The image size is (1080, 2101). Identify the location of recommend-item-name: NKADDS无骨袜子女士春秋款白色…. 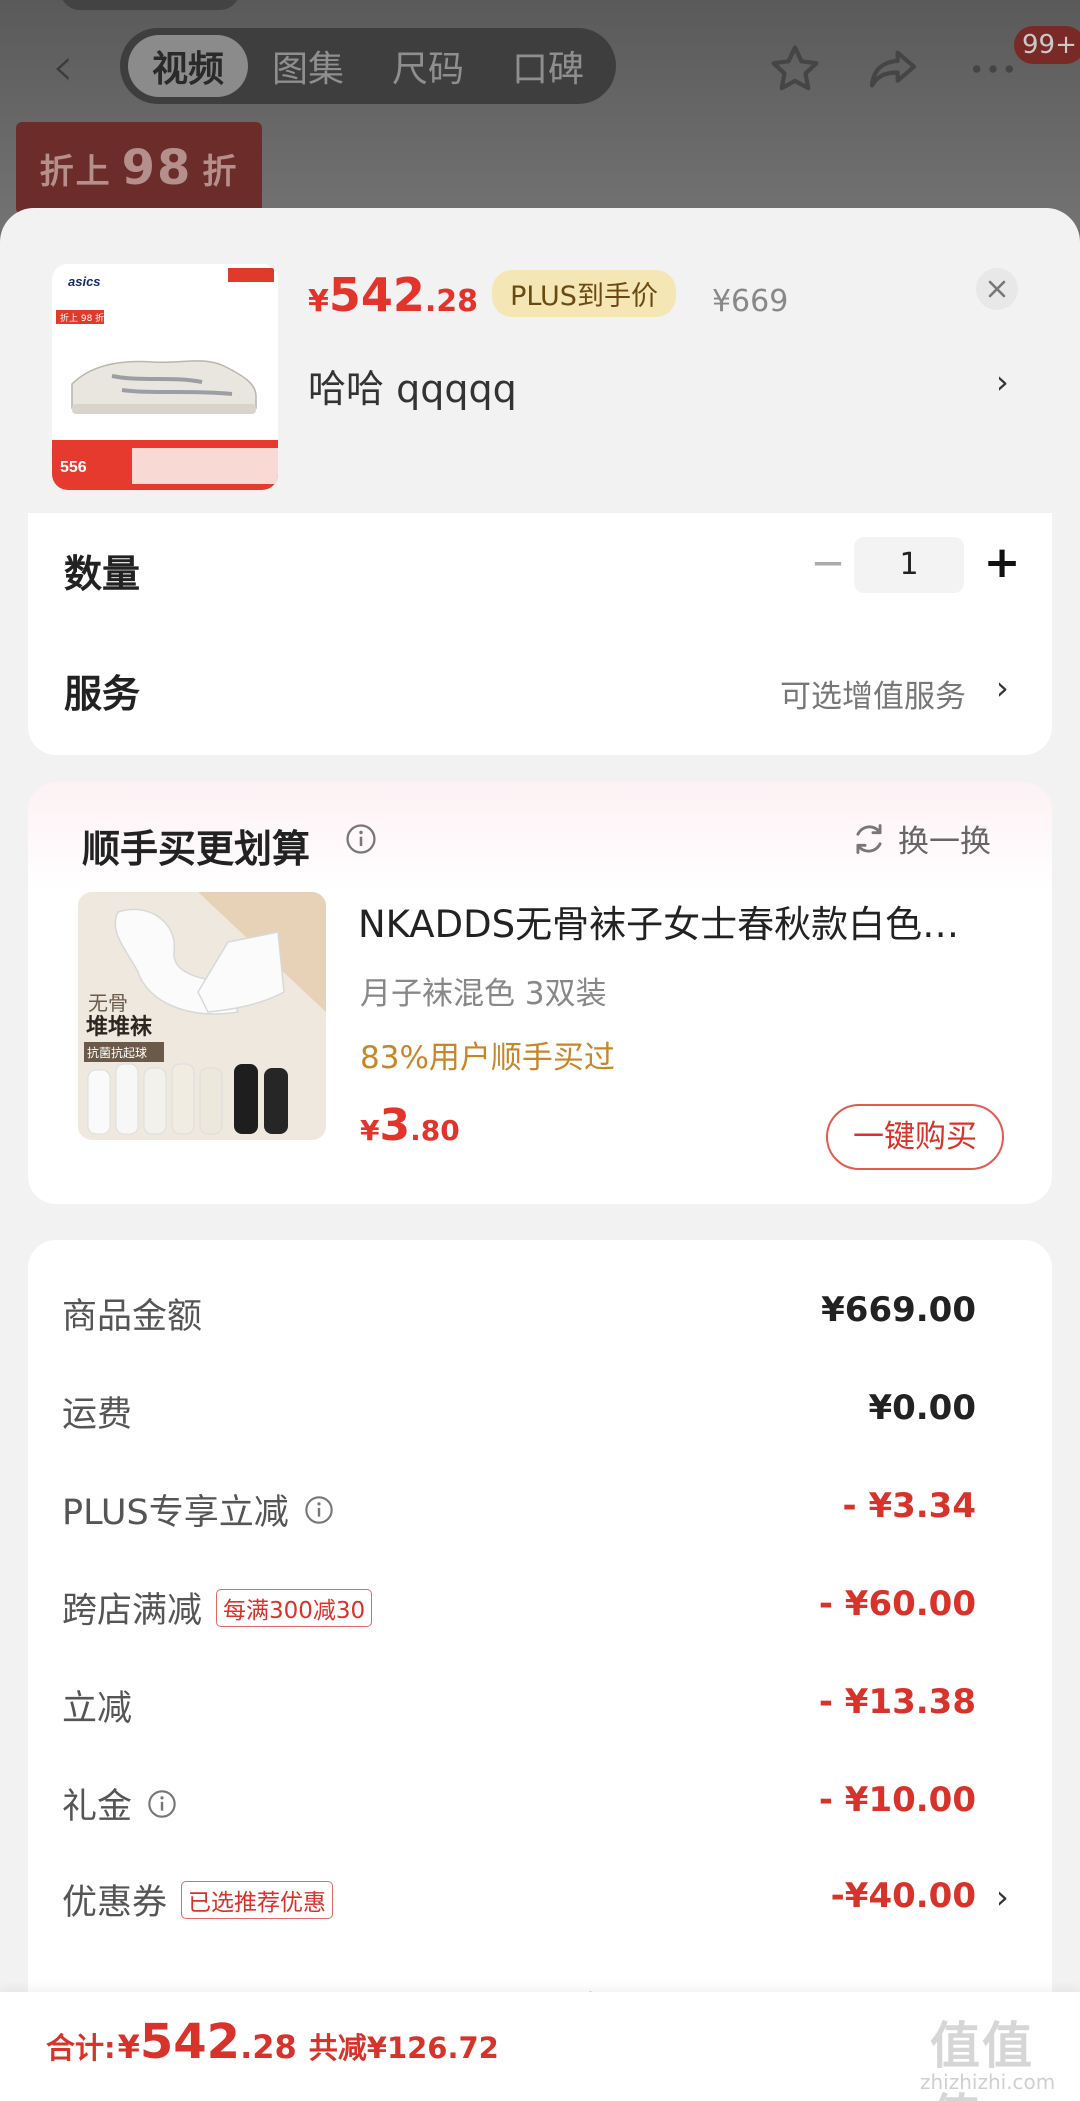
(688, 921).